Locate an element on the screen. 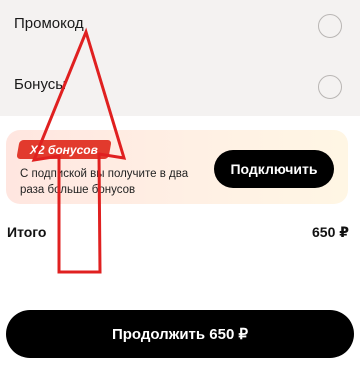  bonus-radio is located at coordinates (330, 87).